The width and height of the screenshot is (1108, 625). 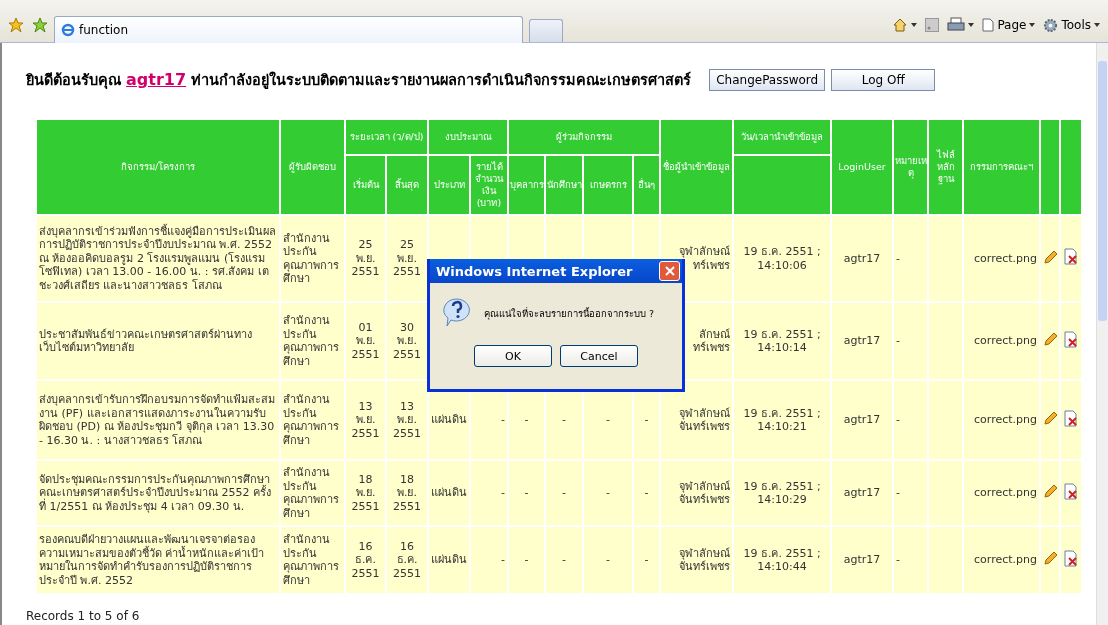 I want to click on import-datetime: 19 ธ.ค. 2551 ; 14:10:21, so click(x=782, y=419).